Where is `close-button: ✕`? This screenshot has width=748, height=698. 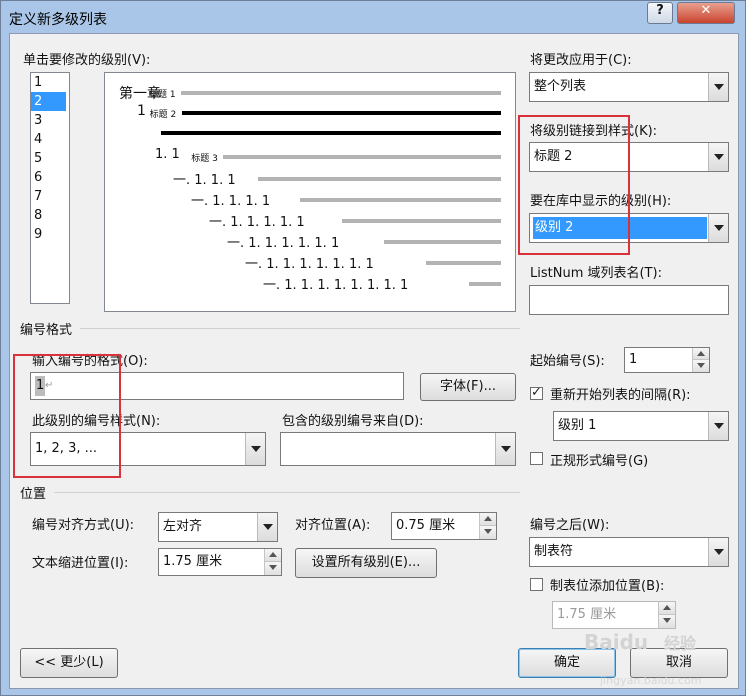 close-button: ✕ is located at coordinates (706, 13).